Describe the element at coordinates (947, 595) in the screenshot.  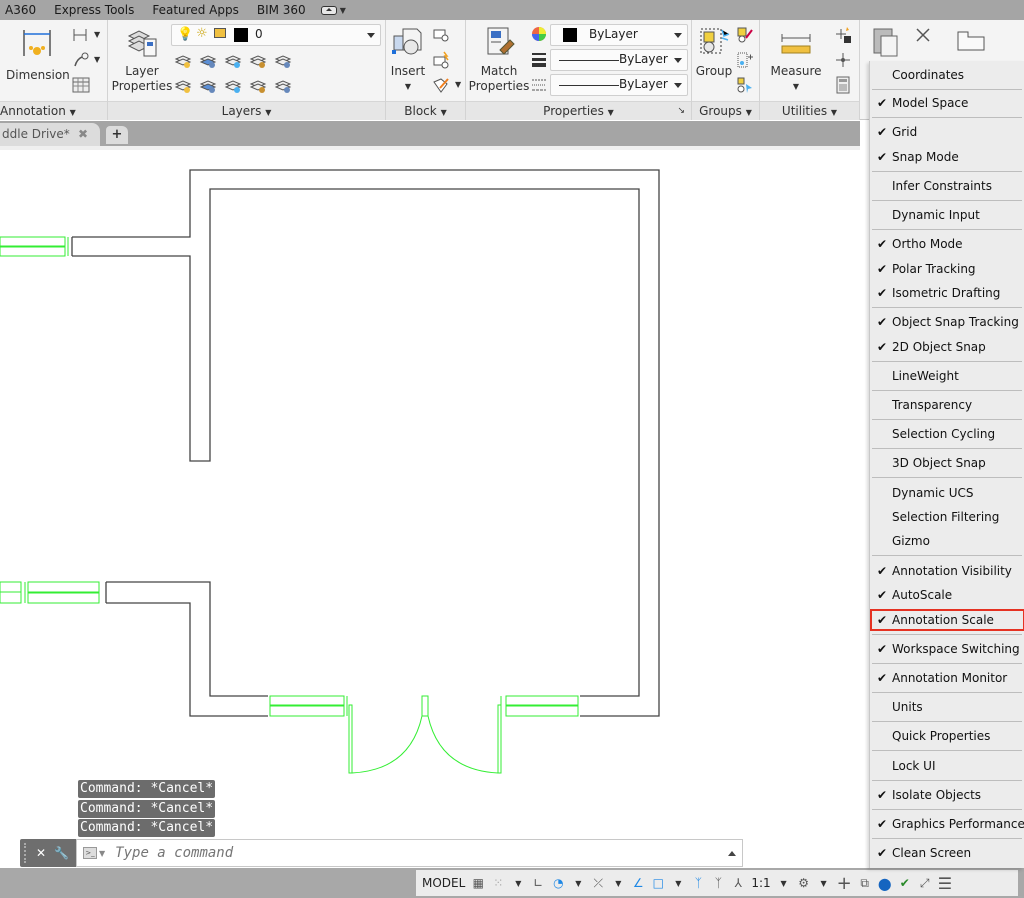
I see `menu-item-autoscale: ✔ AutoScale` at that location.